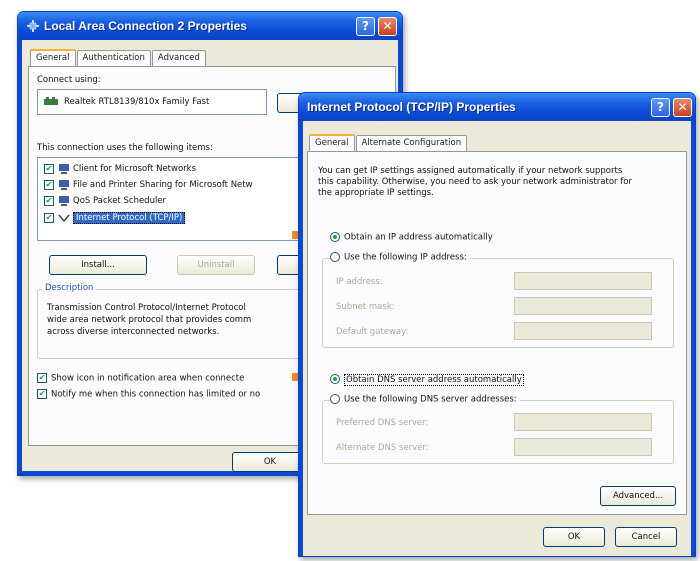 This screenshot has width=700, height=561. What do you see at coordinates (365, 307) in the screenshot?
I see `subnet-mask-label: Subnet mask:` at bounding box center [365, 307].